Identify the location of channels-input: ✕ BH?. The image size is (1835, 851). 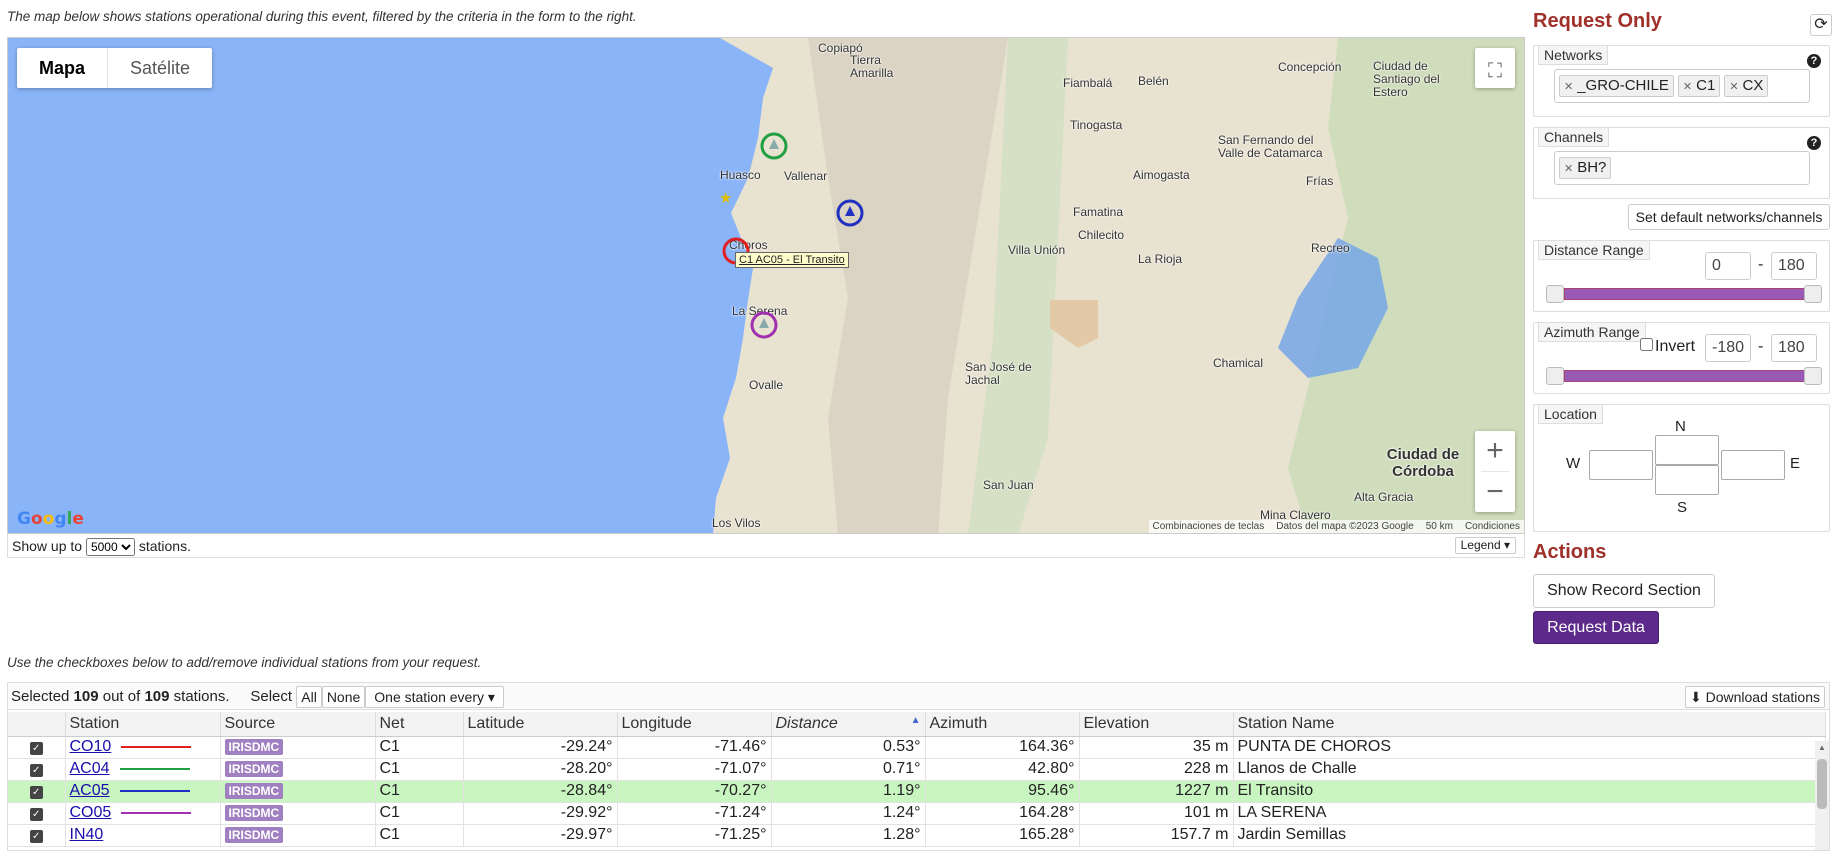
(1682, 168).